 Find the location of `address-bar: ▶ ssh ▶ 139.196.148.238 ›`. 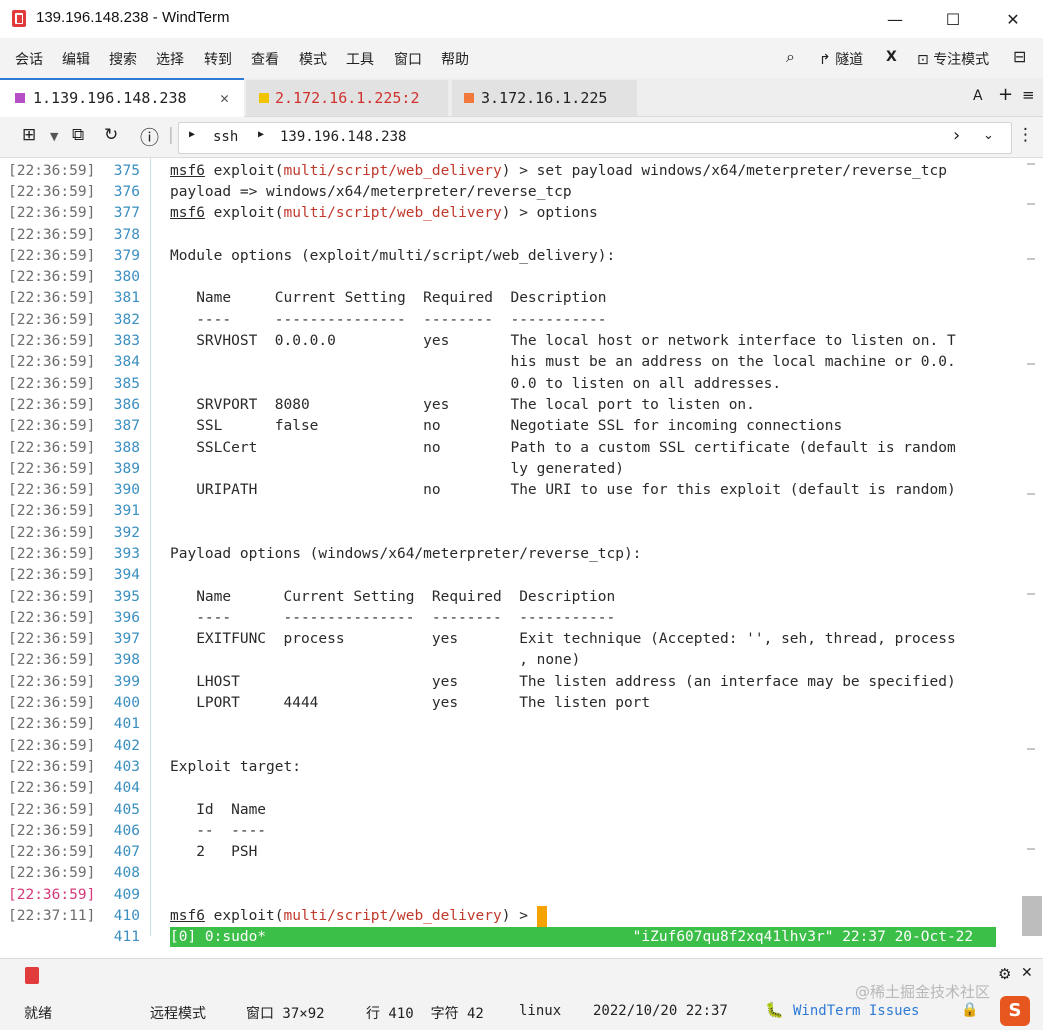

address-bar: ▶ ssh ▶ 139.196.148.238 › is located at coordinates (595, 138).